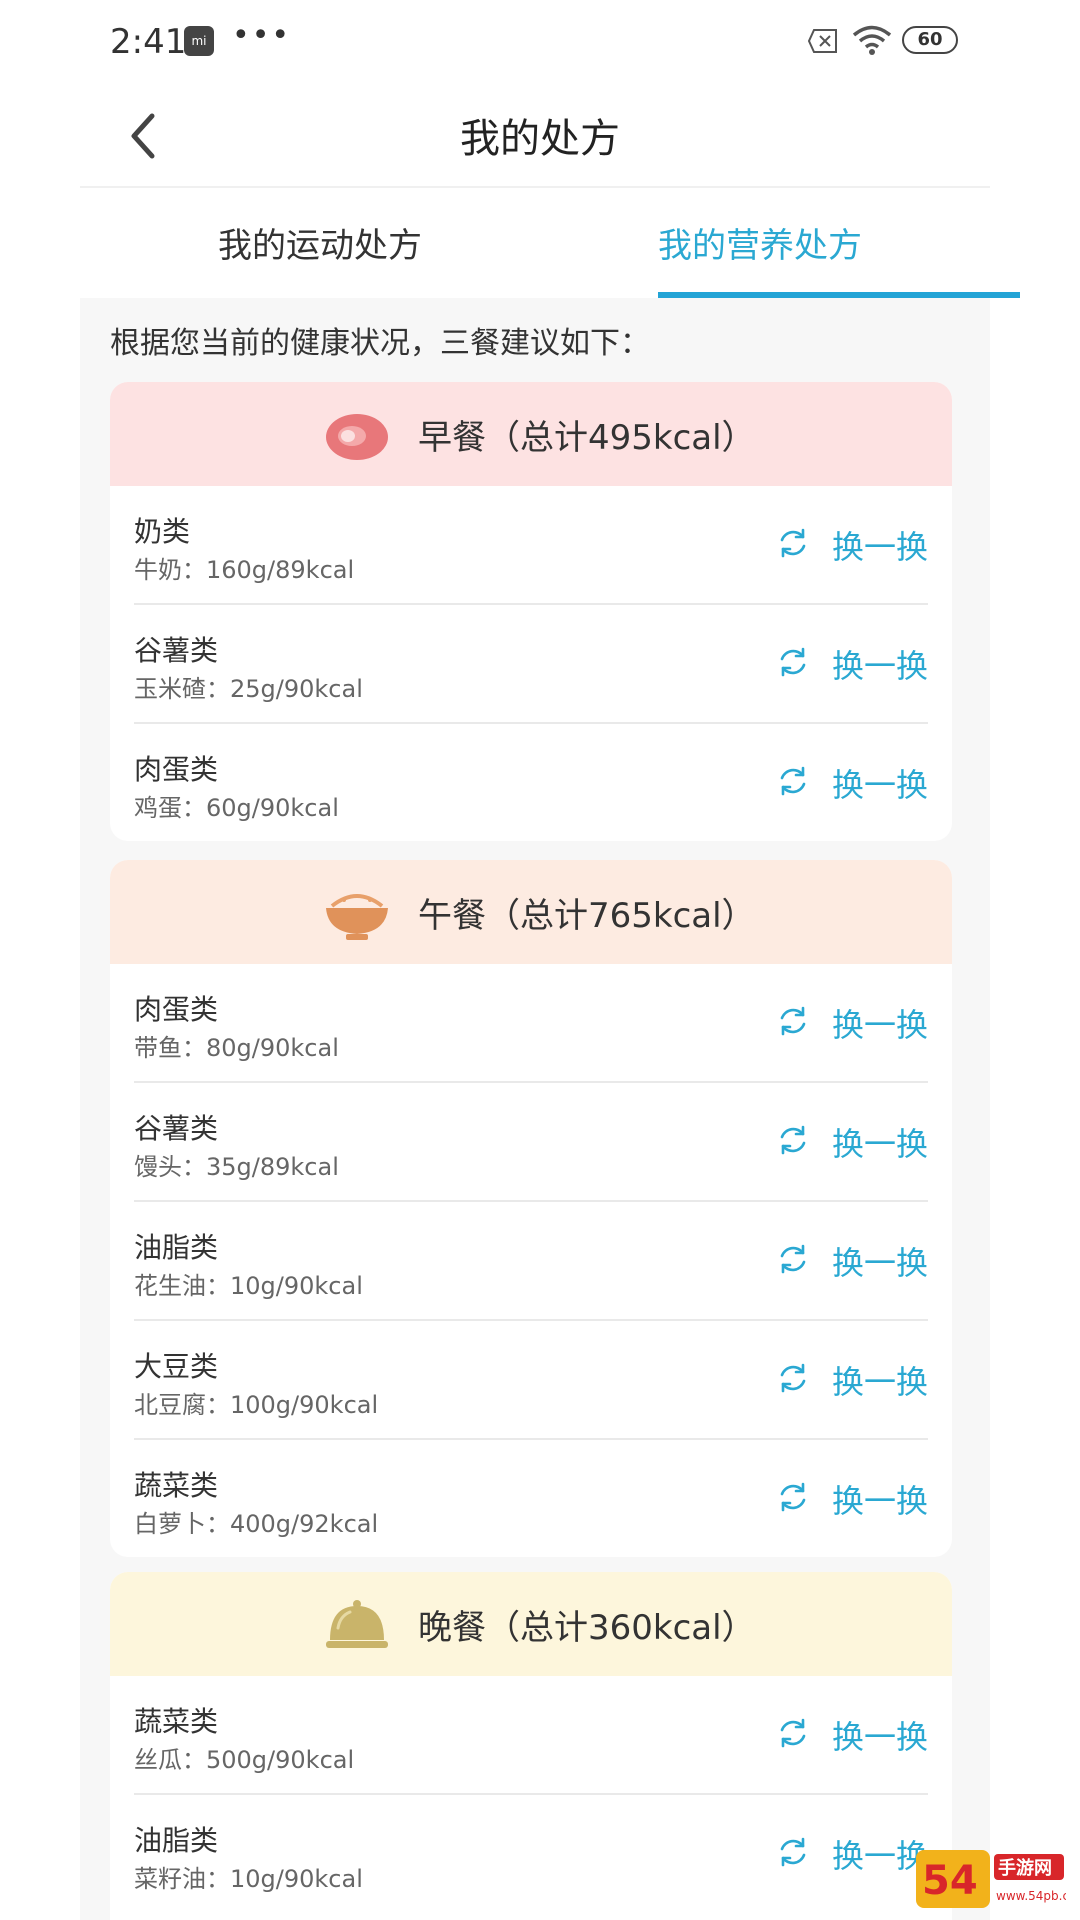 This screenshot has width=1080, height=1920. I want to click on egg-icon, so click(357, 437).